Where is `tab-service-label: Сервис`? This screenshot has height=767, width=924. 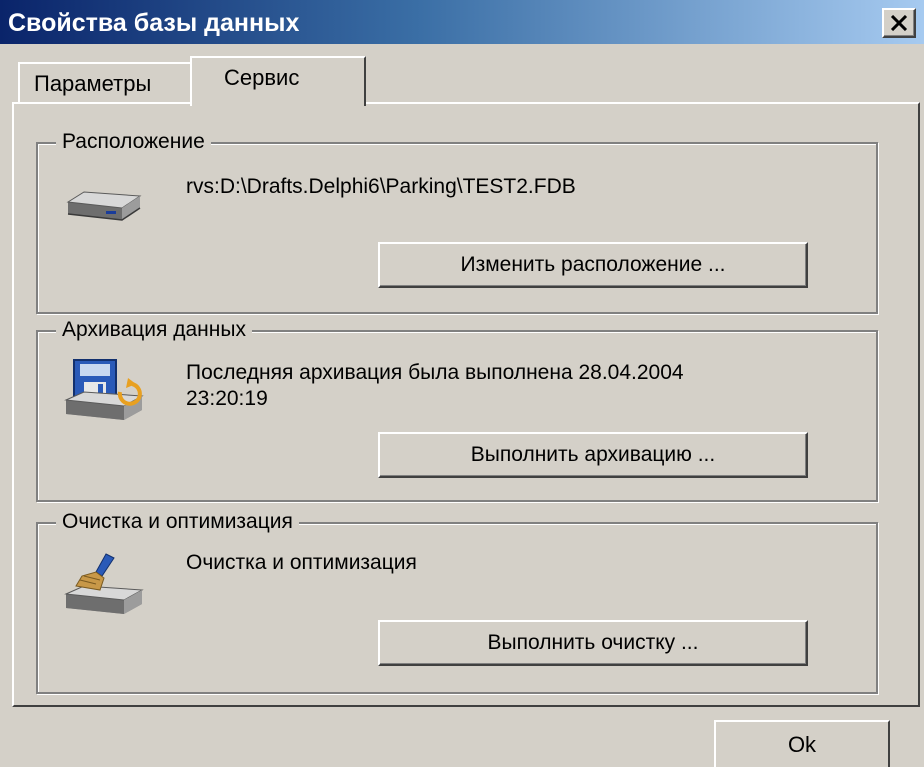
tab-service-label: Сервис is located at coordinates (262, 77).